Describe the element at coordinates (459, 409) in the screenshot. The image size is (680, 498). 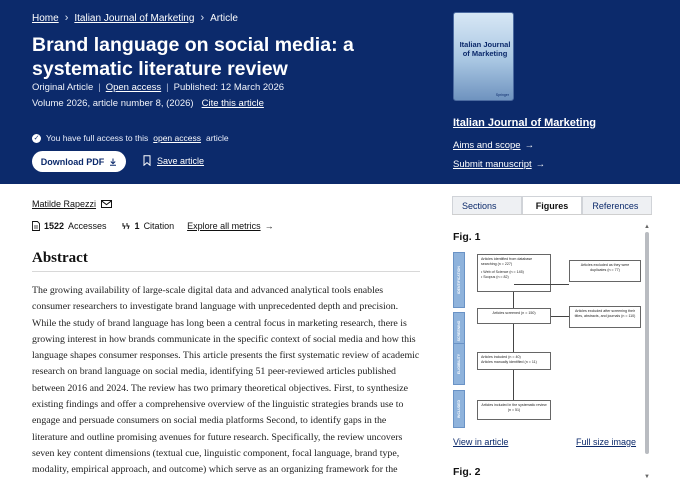
I see `phase-included: INCLUDED` at that location.